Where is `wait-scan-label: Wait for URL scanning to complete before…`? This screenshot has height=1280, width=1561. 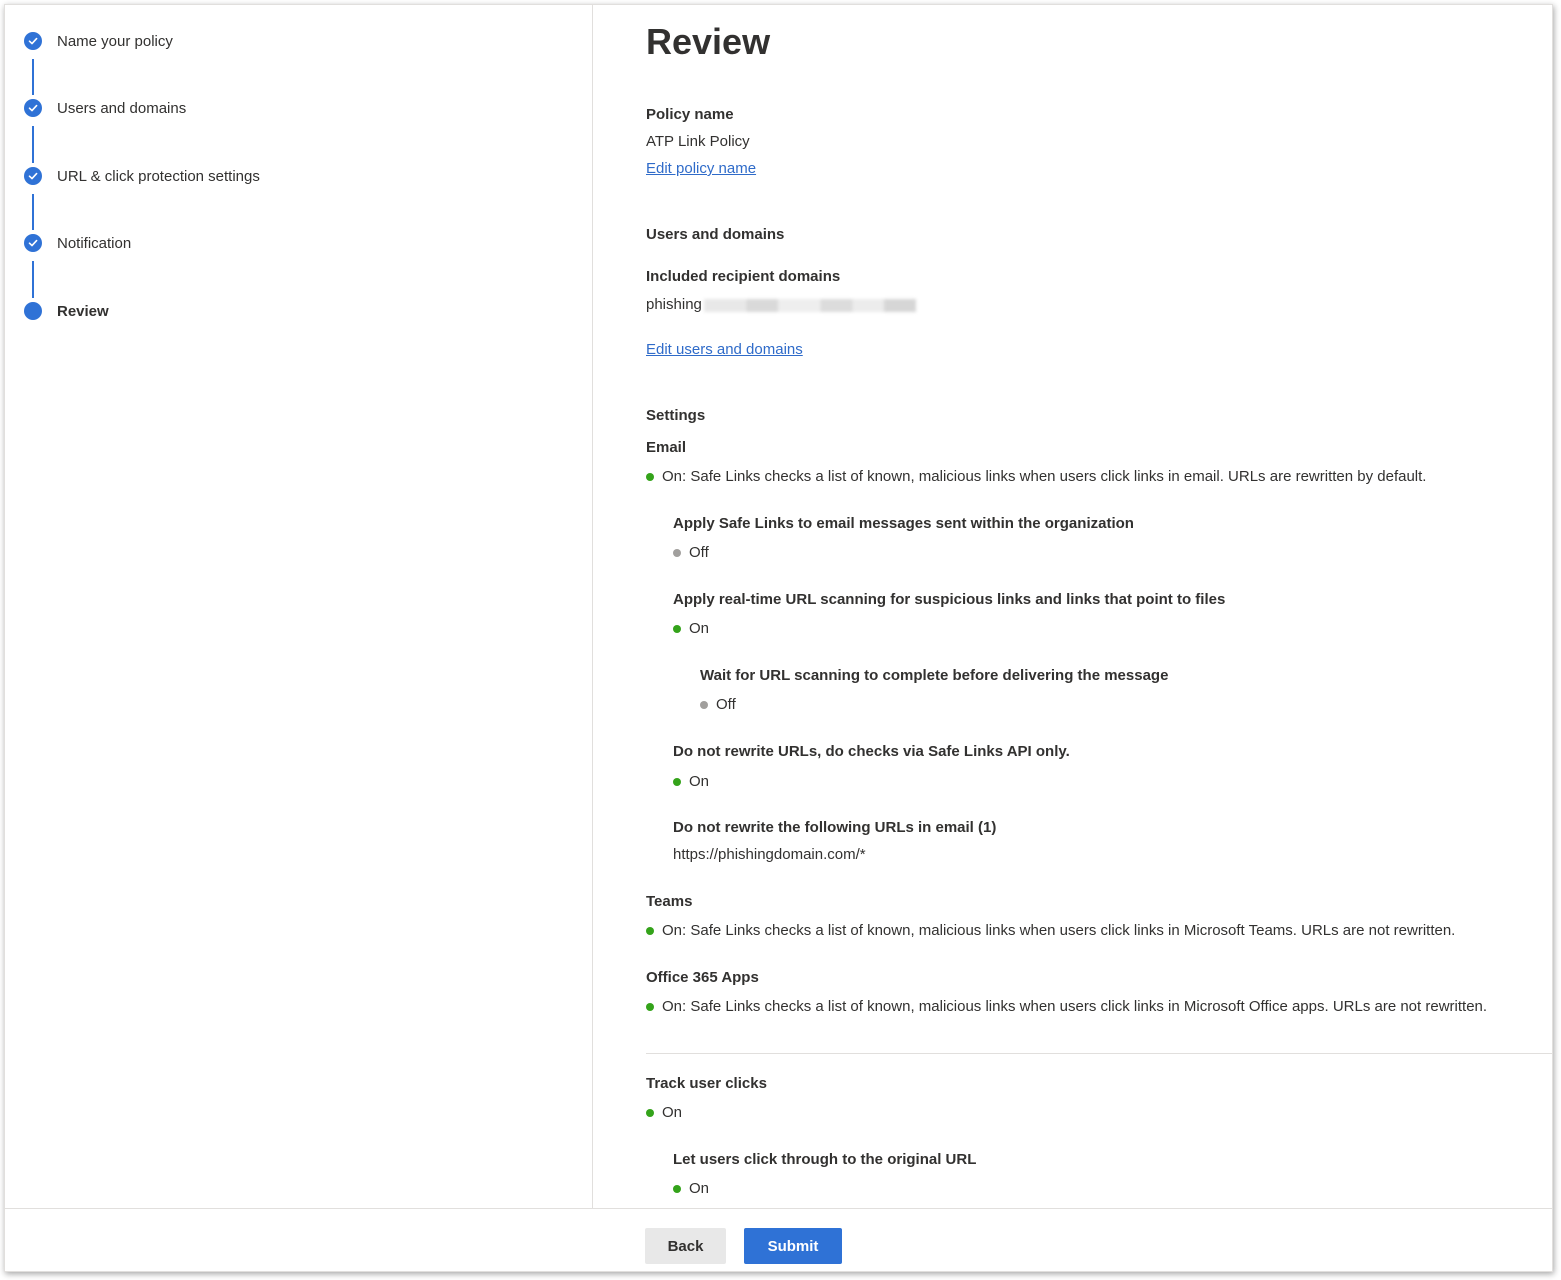
wait-scan-label: Wait for URL scanning to complete before… is located at coordinates (934, 675).